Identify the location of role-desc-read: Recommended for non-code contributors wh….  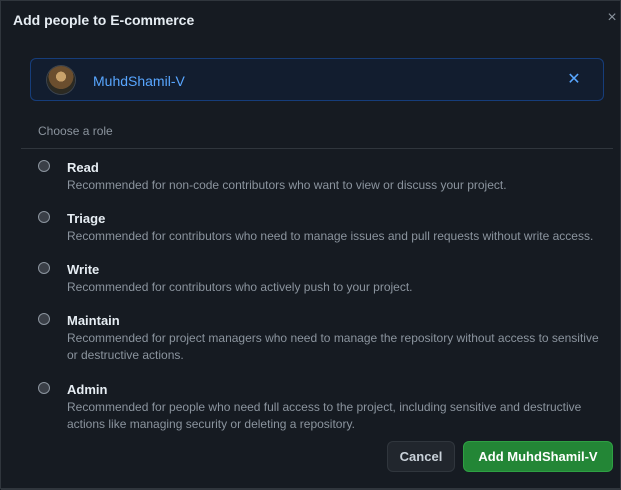
(287, 185).